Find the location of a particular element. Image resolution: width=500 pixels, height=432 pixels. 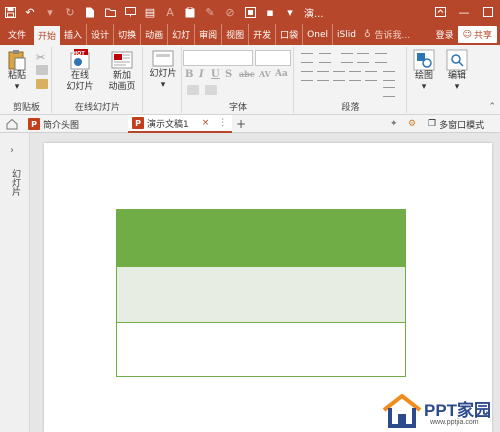

decrease-indent-icon is located at coordinates (347, 58).